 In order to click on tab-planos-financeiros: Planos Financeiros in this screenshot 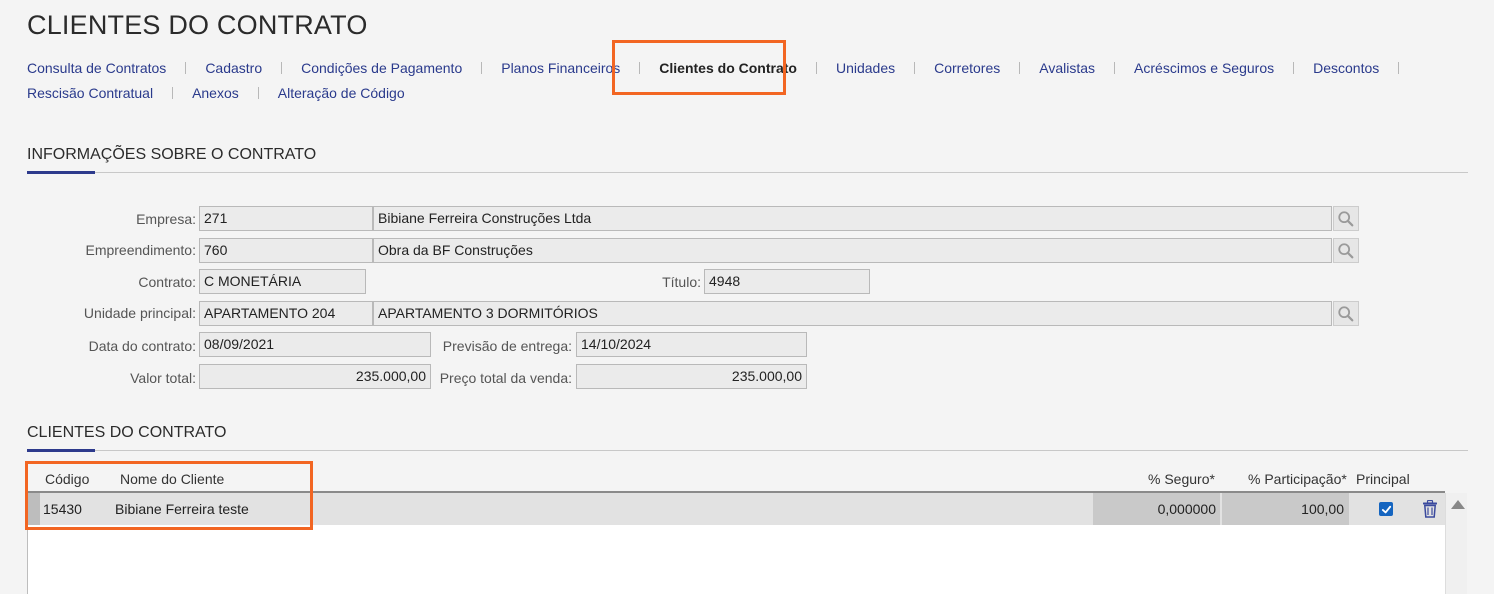, I will do `click(560, 68)`.